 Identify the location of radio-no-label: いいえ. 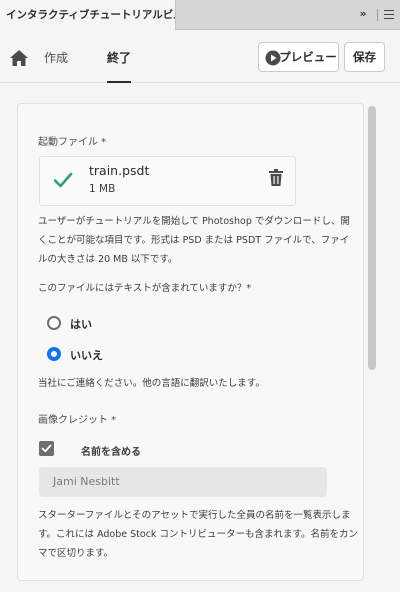
(86, 355).